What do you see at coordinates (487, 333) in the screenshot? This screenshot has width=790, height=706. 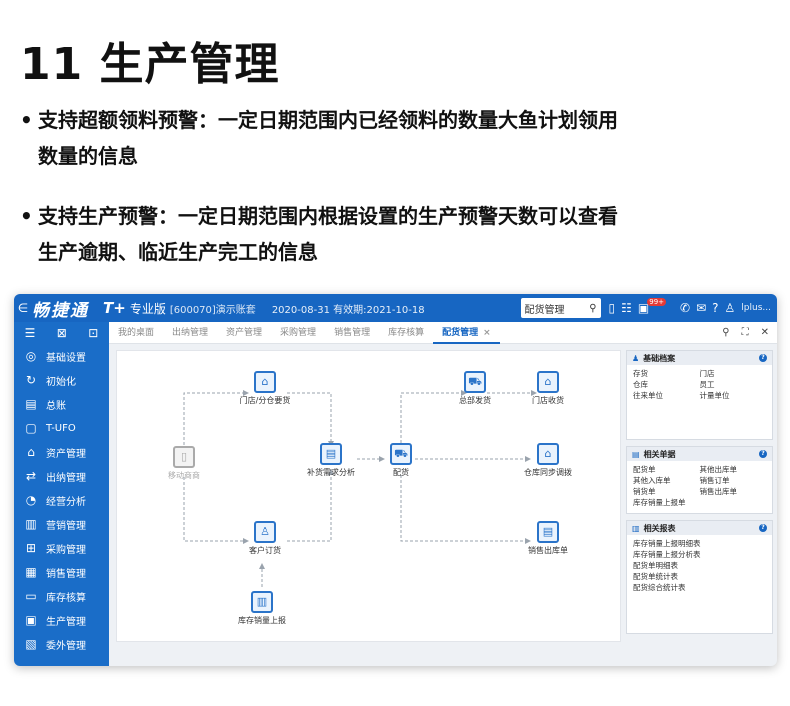 I see `close-icon: ×` at bounding box center [487, 333].